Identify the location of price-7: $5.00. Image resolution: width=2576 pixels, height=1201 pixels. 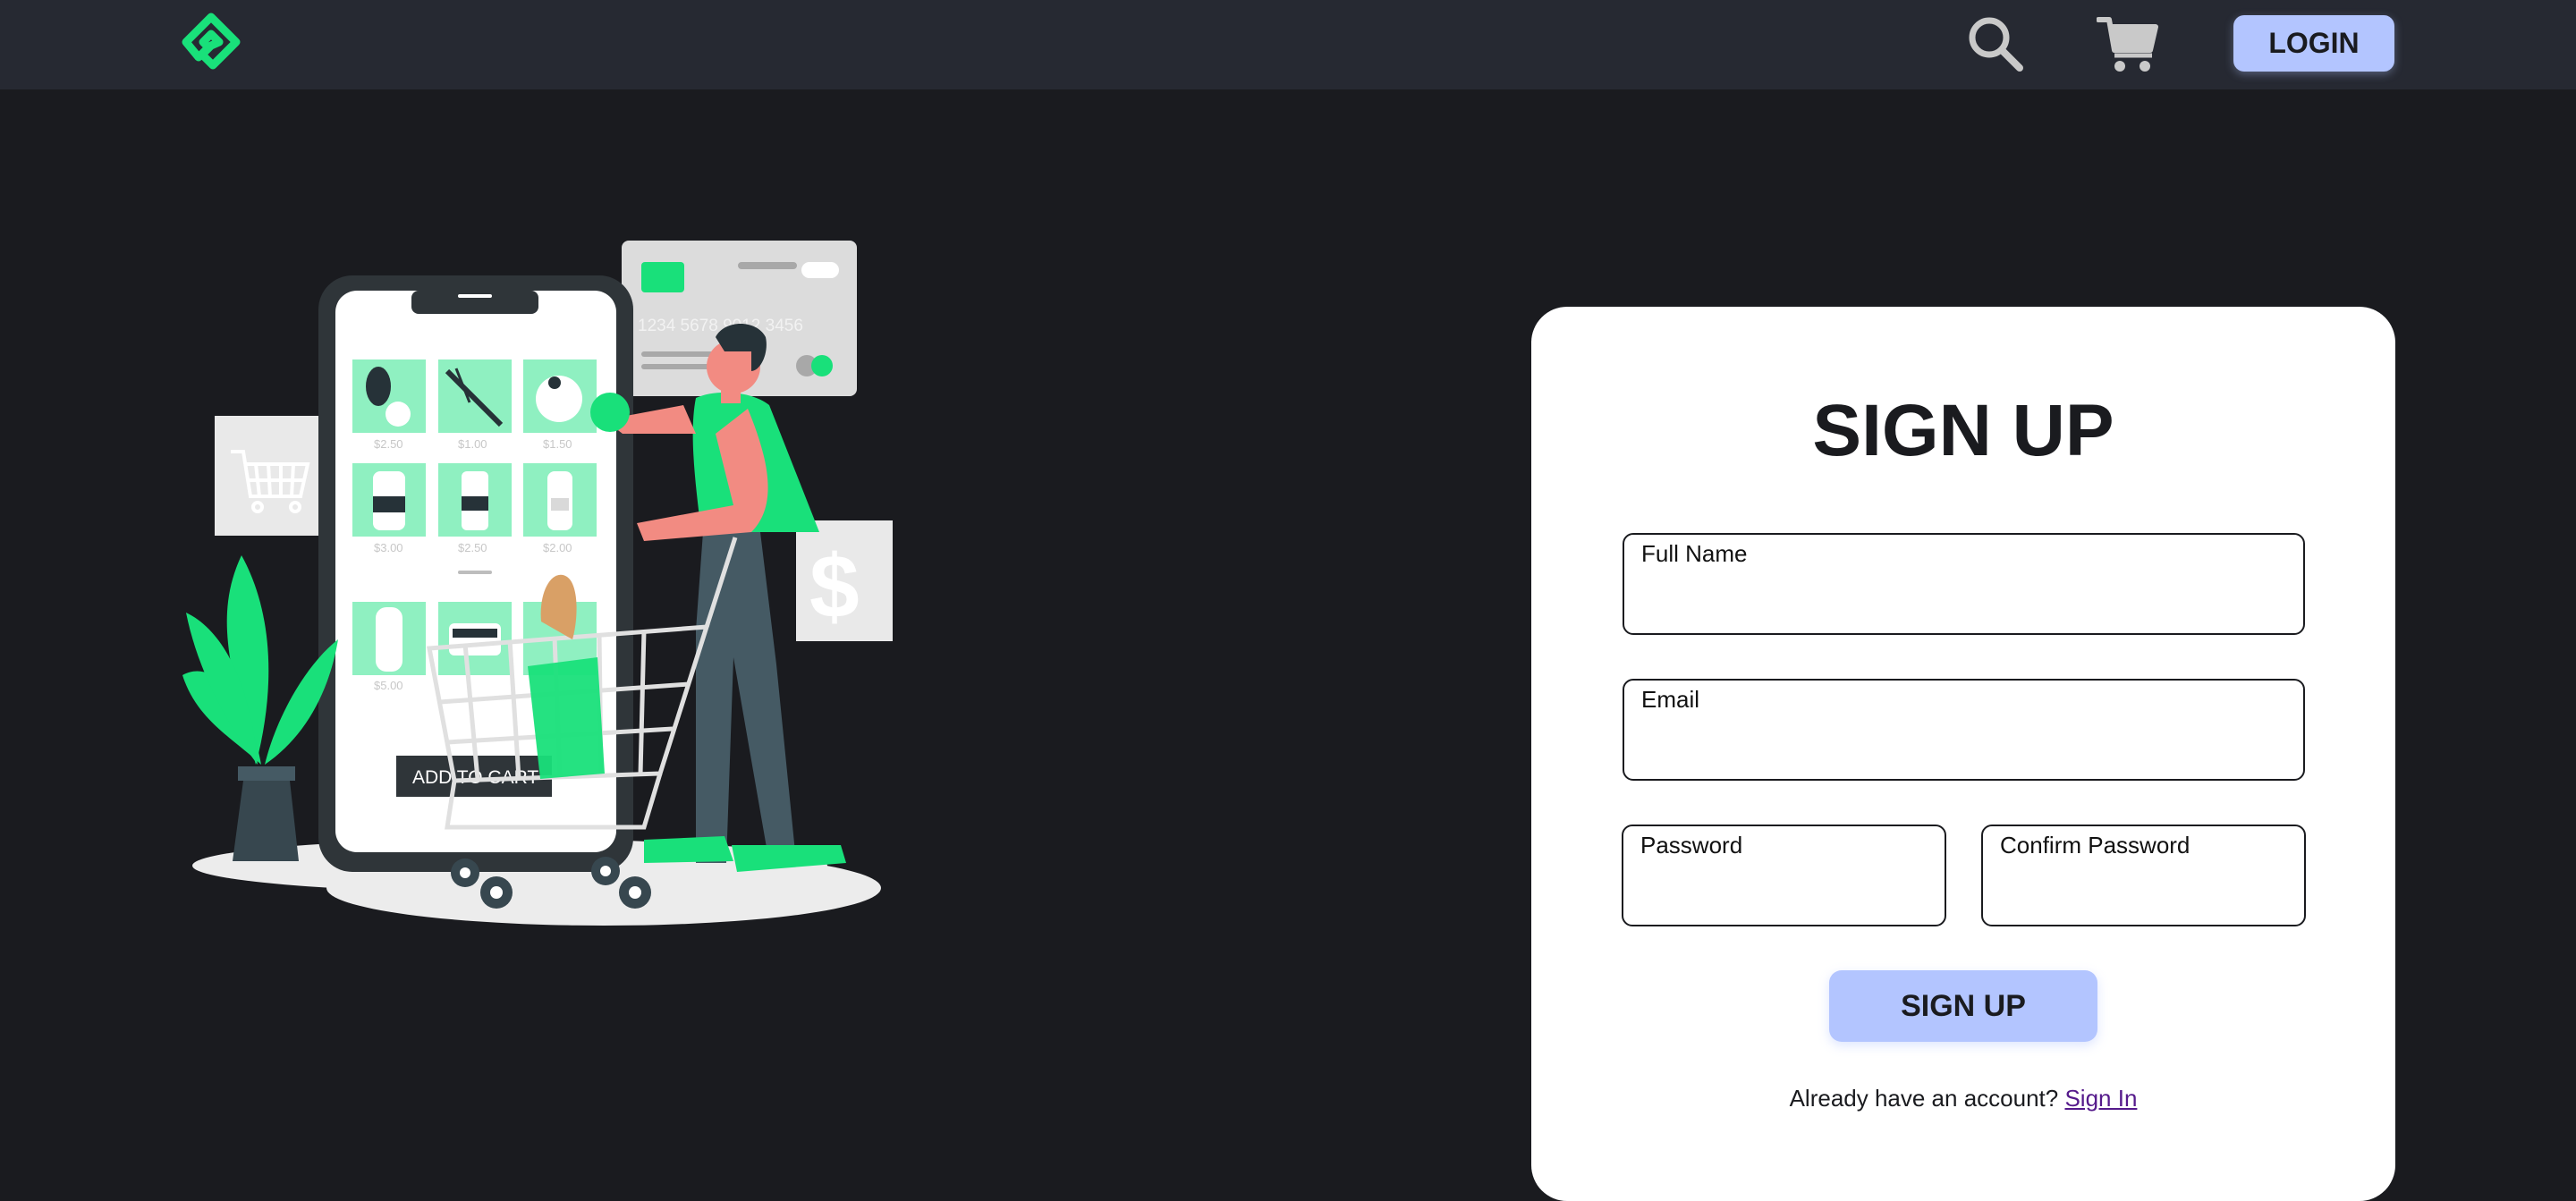
(388, 685).